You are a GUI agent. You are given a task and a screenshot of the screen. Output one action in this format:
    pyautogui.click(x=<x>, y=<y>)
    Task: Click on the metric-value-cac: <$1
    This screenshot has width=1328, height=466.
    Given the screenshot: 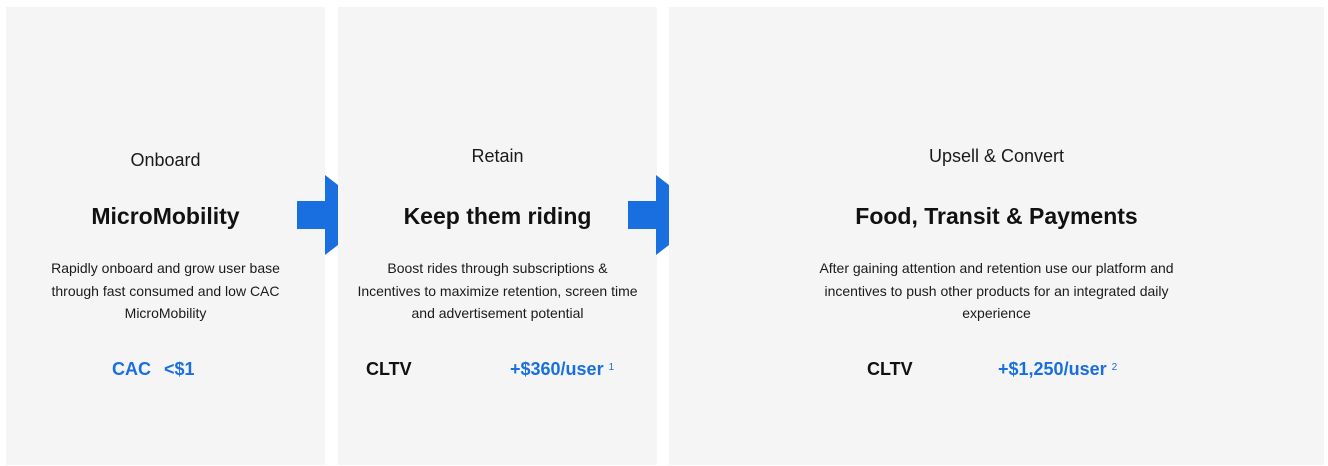 What is the action you would take?
    pyautogui.click(x=179, y=369)
    